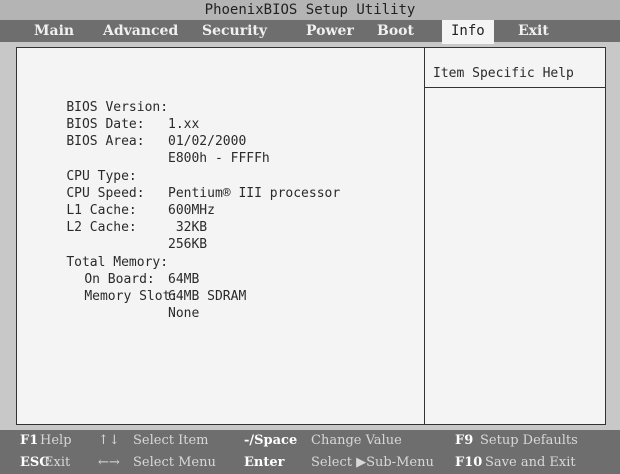 Image resolution: width=620 pixels, height=474 pixels. What do you see at coordinates (56, 440) in the screenshot?
I see `help-hint: Help` at bounding box center [56, 440].